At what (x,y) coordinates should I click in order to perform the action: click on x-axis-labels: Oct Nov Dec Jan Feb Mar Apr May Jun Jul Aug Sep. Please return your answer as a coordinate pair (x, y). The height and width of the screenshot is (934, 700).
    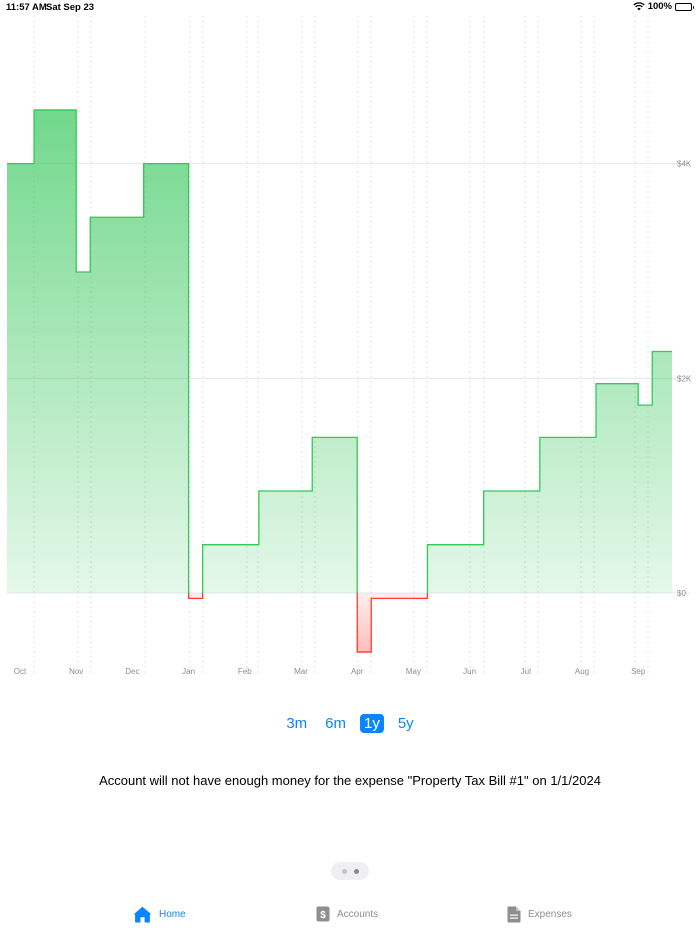
    Looking at the image, I should click on (330, 671).